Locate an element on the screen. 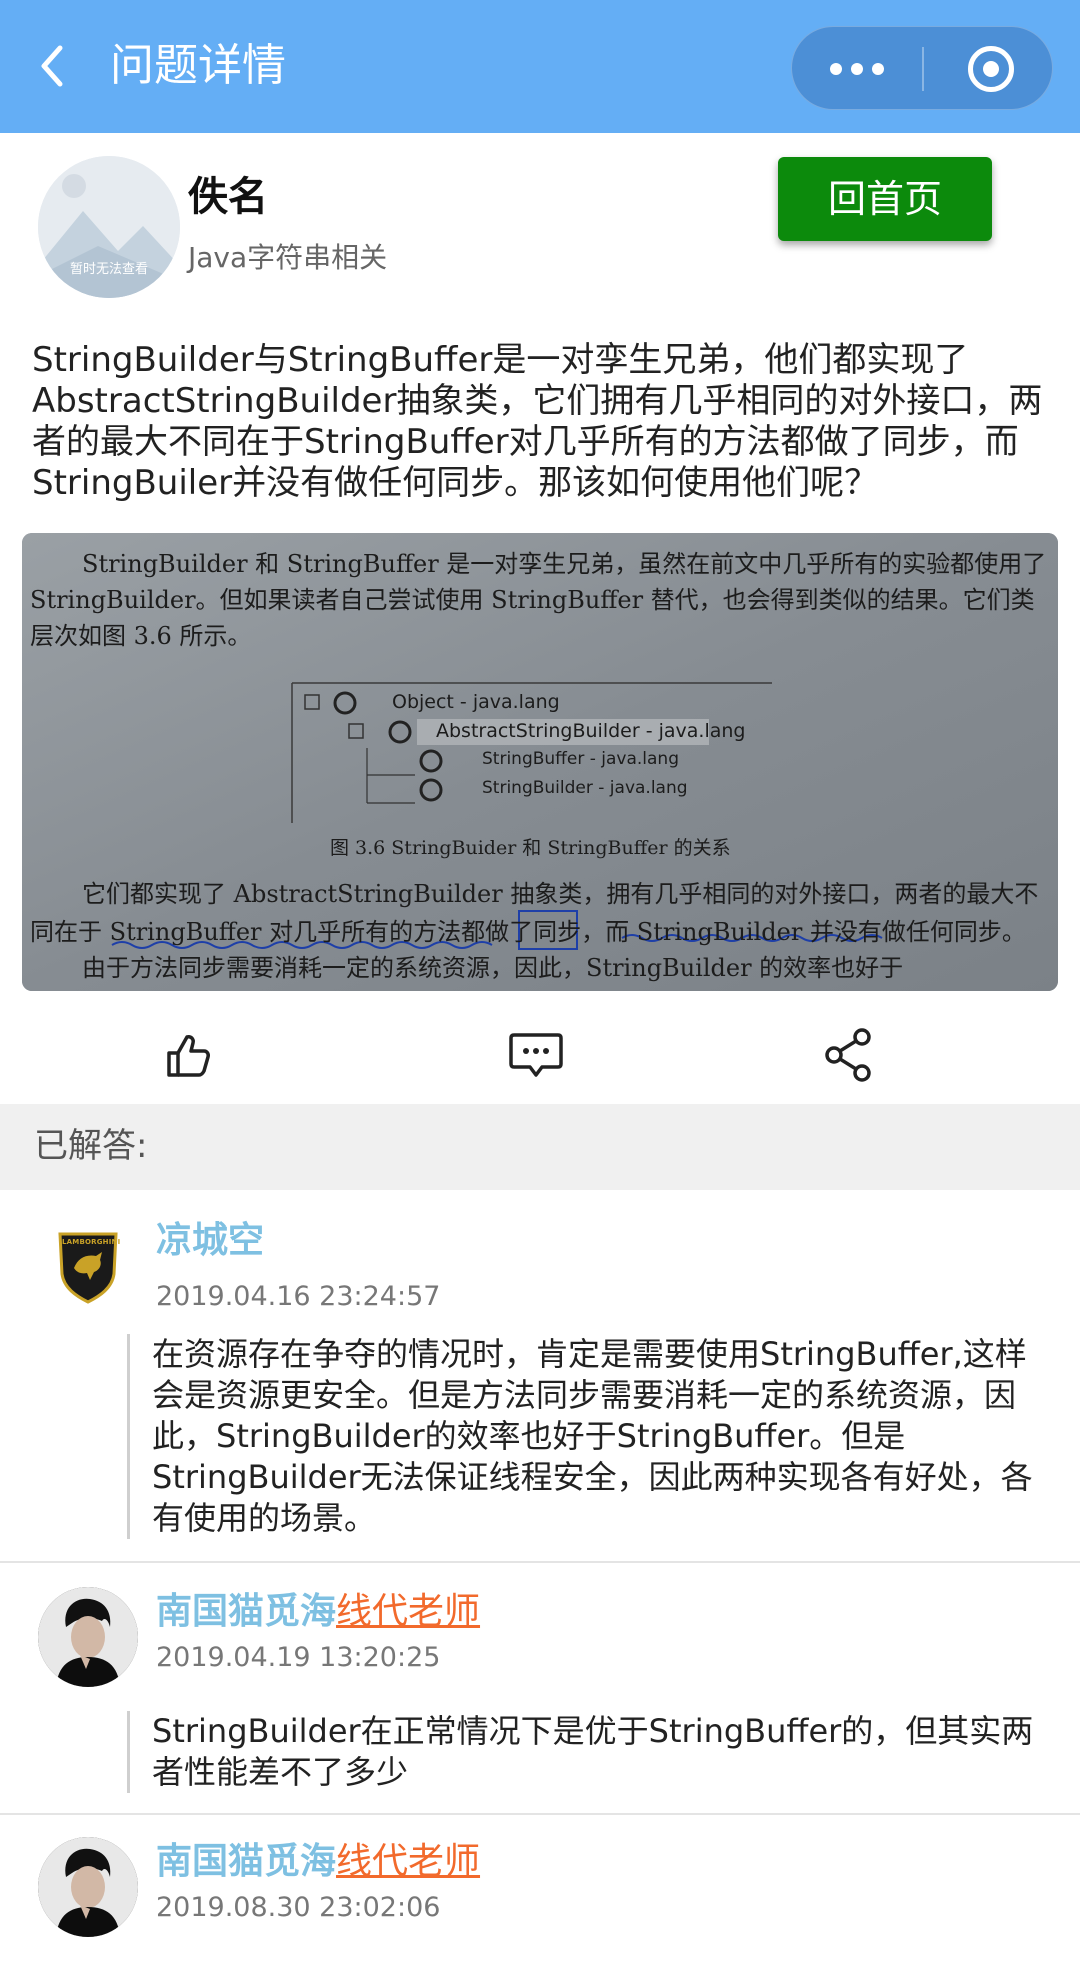 This screenshot has height=1962, width=1080. answered-header: 已解答: is located at coordinates (540, 1147).